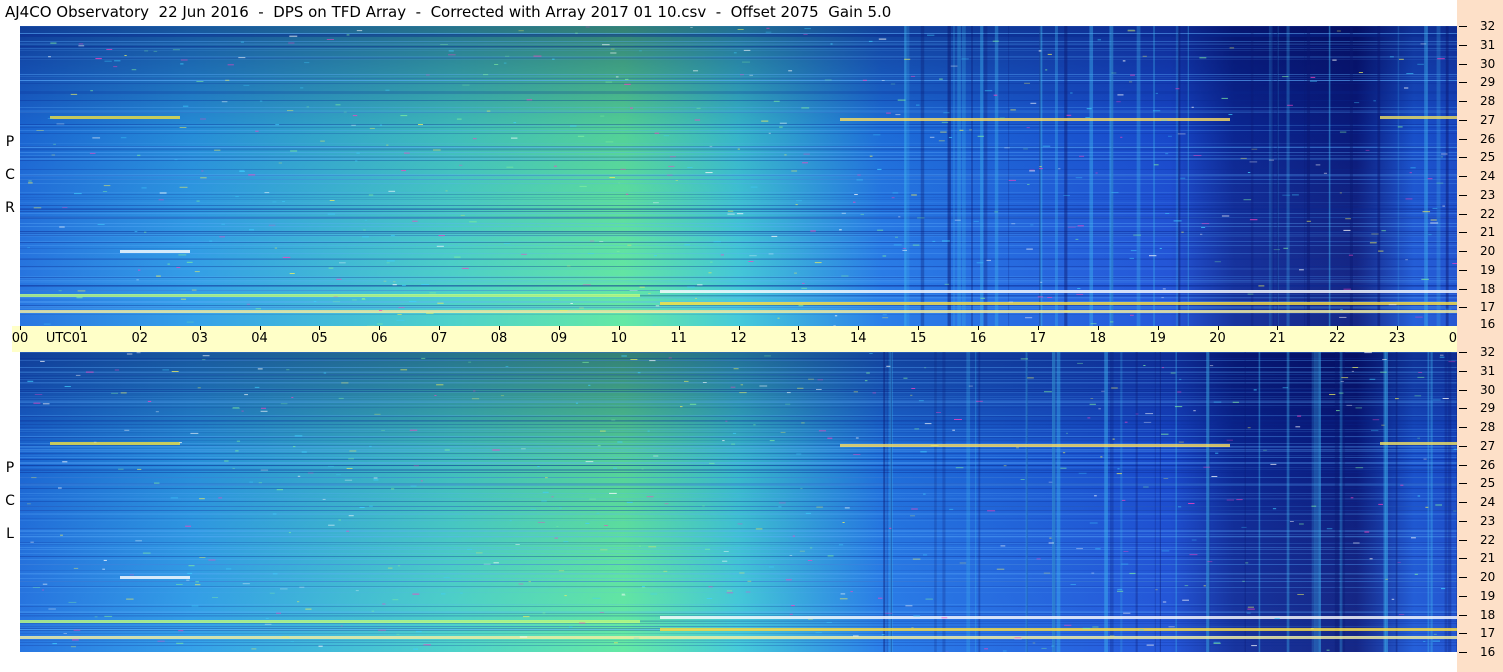 This screenshot has width=1503, height=672. I want to click on mhz-tick-label: 32, so click(1488, 26).